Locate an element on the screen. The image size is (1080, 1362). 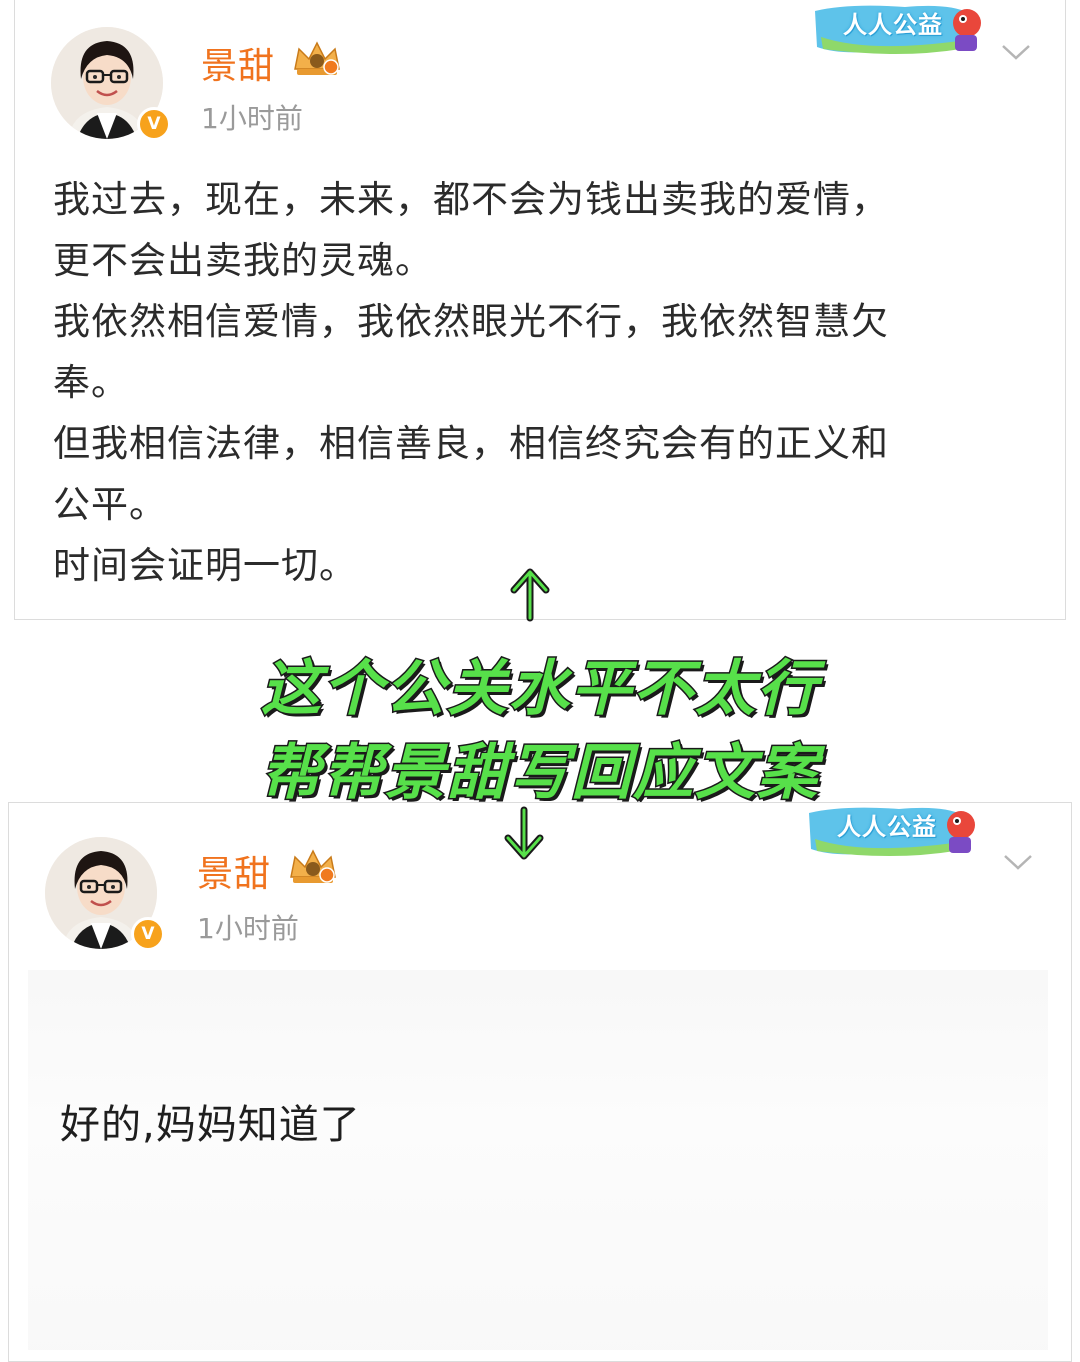
post-body-line: 公平。 is located at coordinates (110, 504).